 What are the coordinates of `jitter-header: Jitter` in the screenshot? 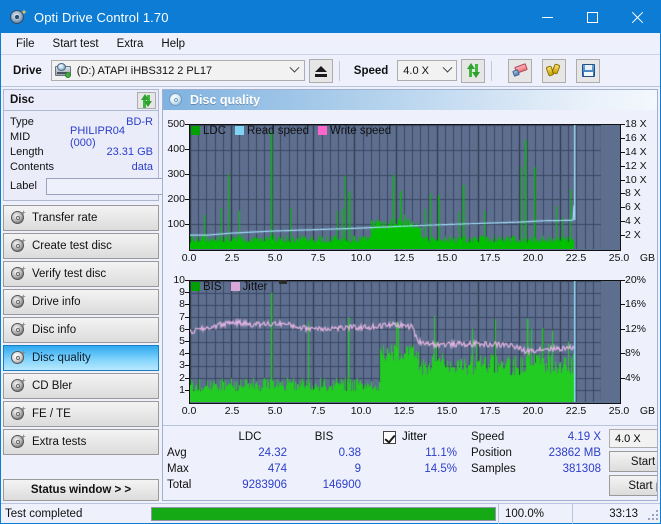 It's located at (420, 437).